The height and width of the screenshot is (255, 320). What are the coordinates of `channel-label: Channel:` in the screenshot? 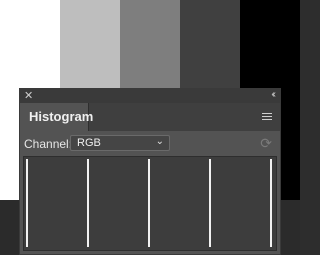 It's located at (48, 144).